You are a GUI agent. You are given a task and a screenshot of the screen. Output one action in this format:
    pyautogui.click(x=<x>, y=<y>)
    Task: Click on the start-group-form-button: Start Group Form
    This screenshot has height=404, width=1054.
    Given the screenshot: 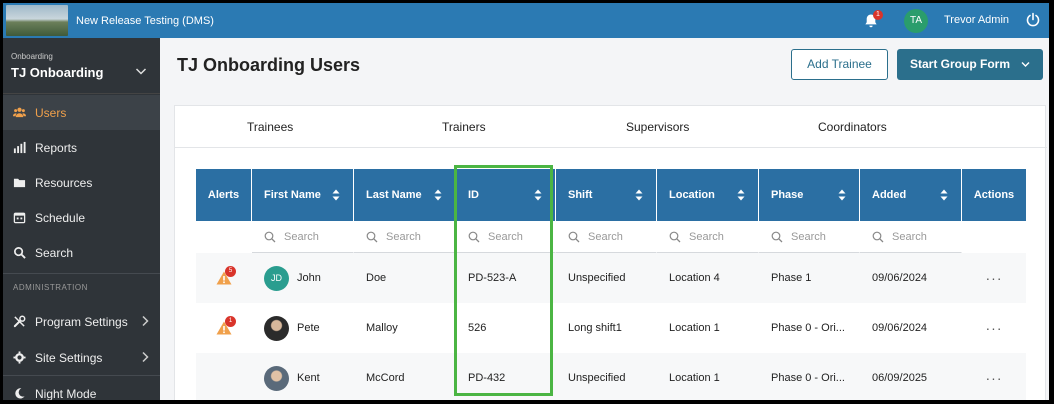 What is the action you would take?
    pyautogui.click(x=970, y=64)
    